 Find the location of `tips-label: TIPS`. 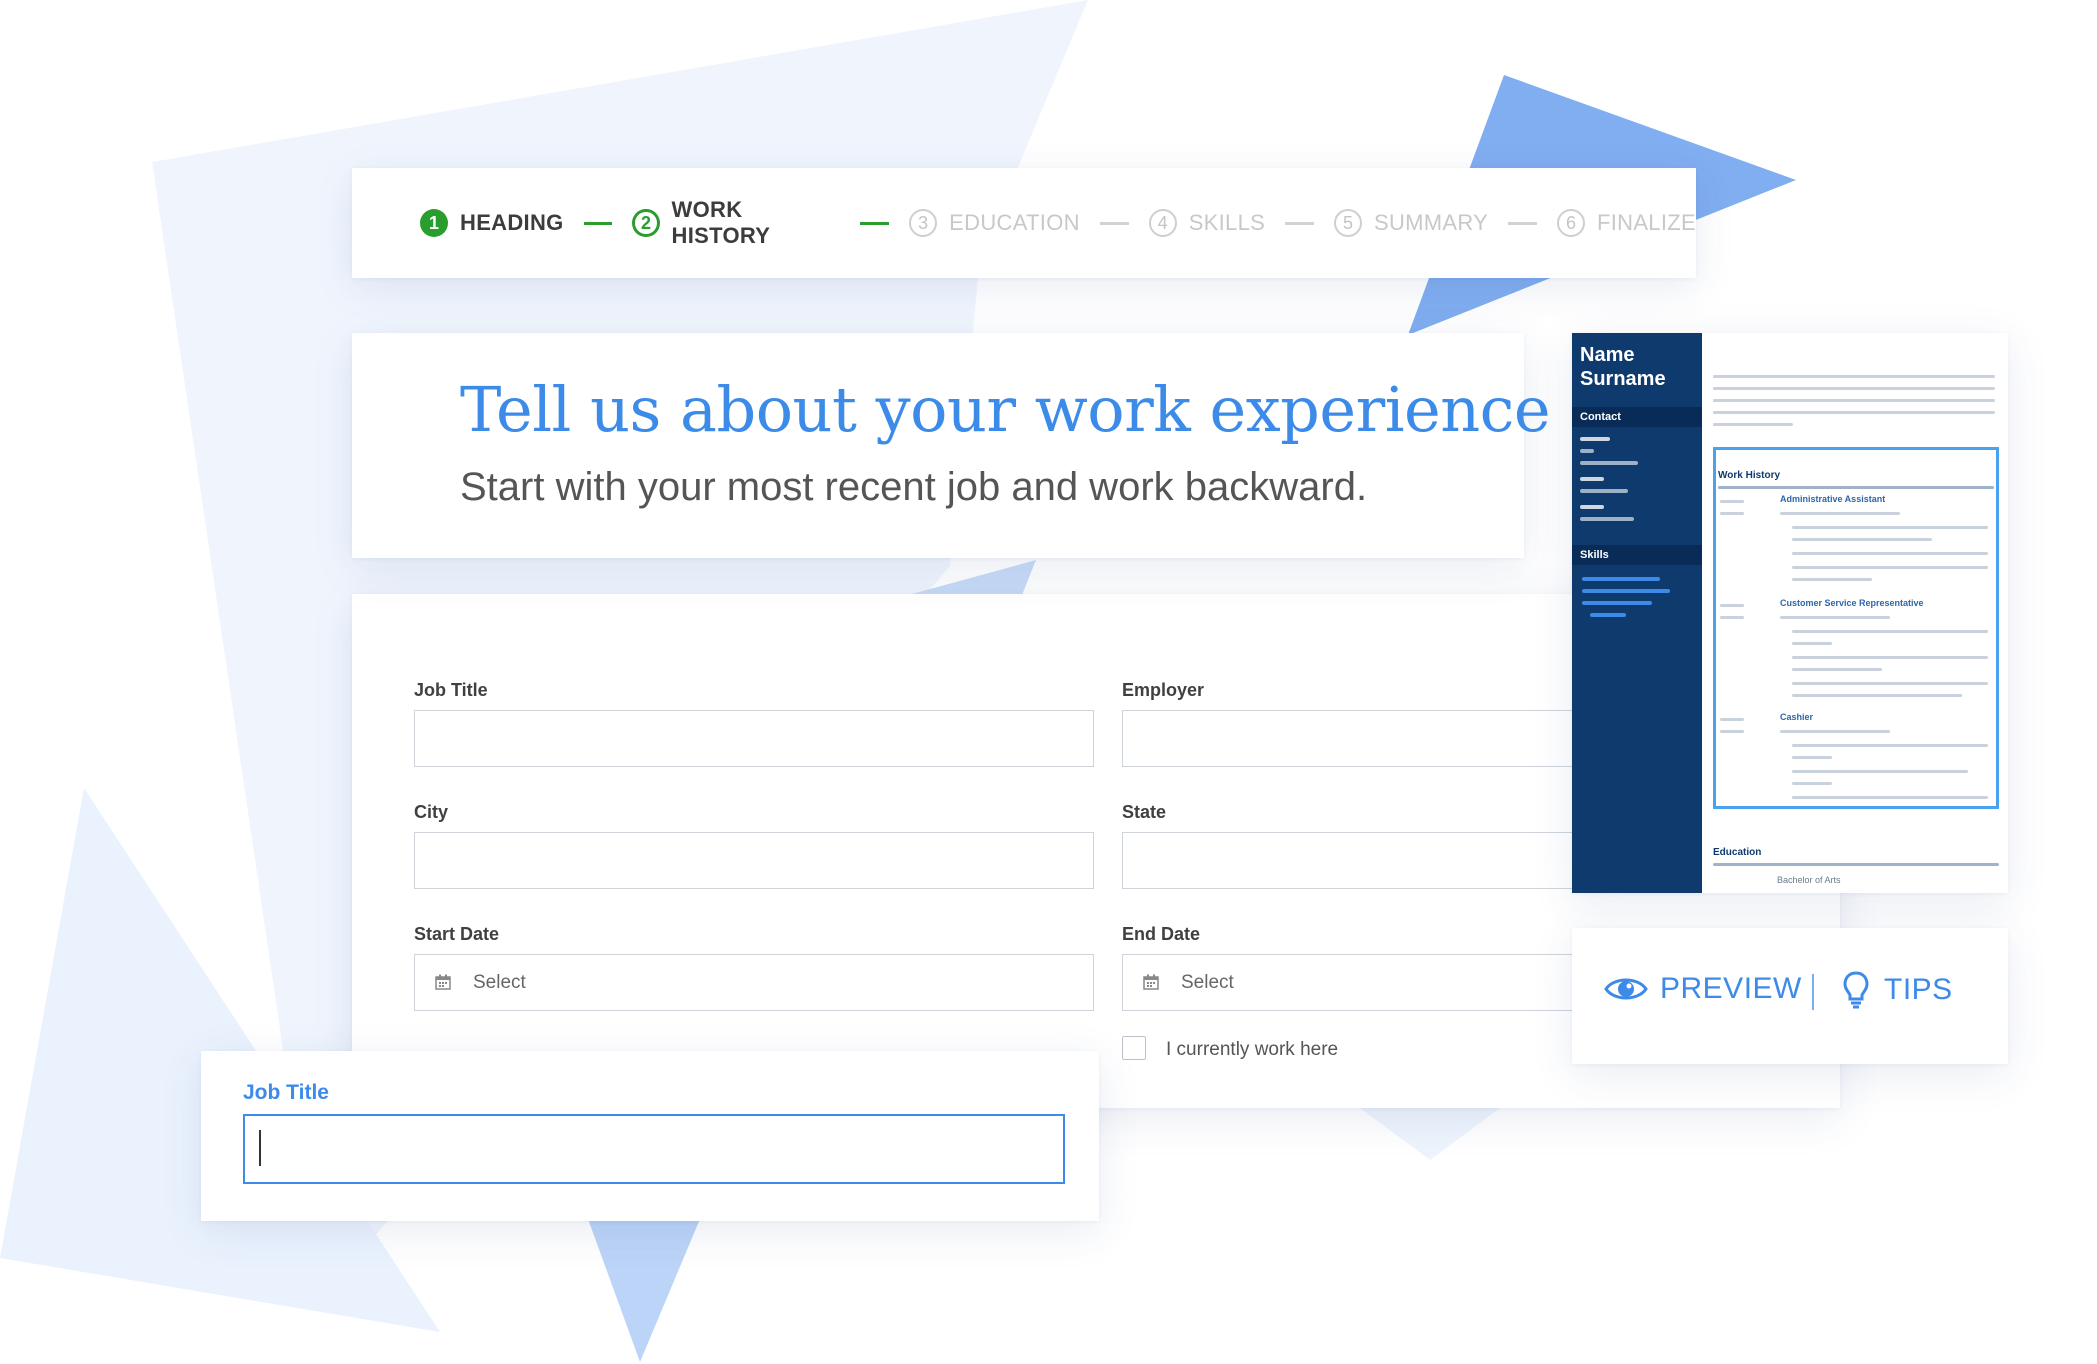

tips-label: TIPS is located at coordinates (1918, 989).